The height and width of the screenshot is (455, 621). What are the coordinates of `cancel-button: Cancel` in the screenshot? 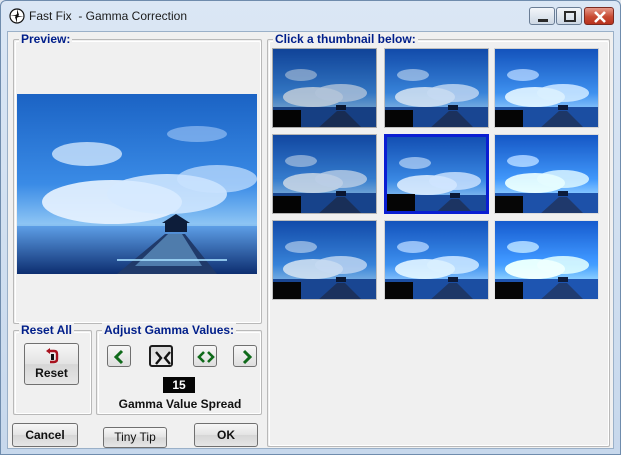 It's located at (45, 435).